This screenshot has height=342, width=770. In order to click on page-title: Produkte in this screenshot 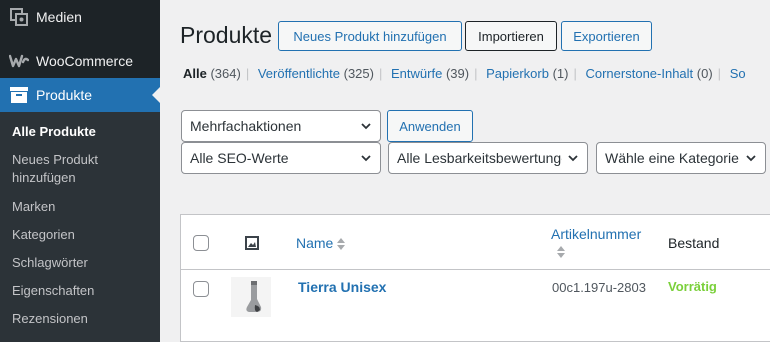, I will do `click(226, 35)`.